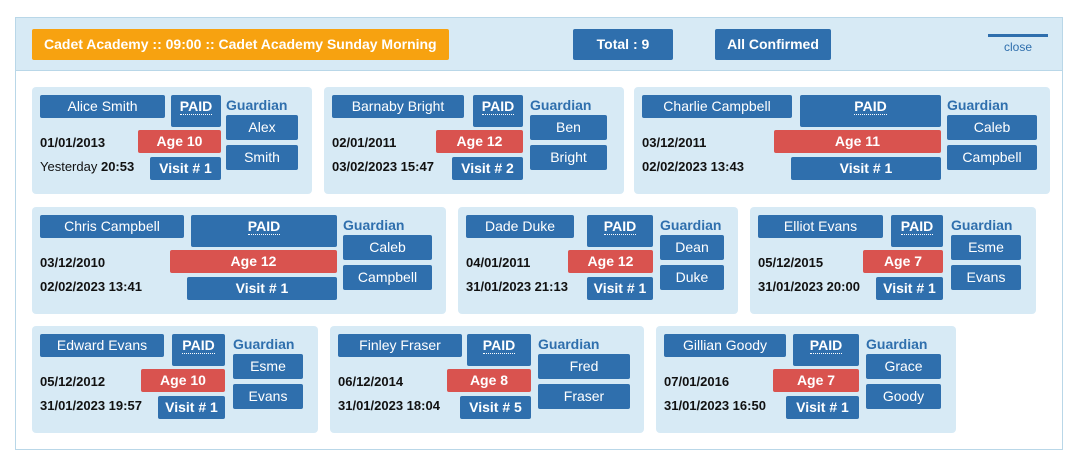  I want to click on child-name-button: Barnaby Bright, so click(398, 106).